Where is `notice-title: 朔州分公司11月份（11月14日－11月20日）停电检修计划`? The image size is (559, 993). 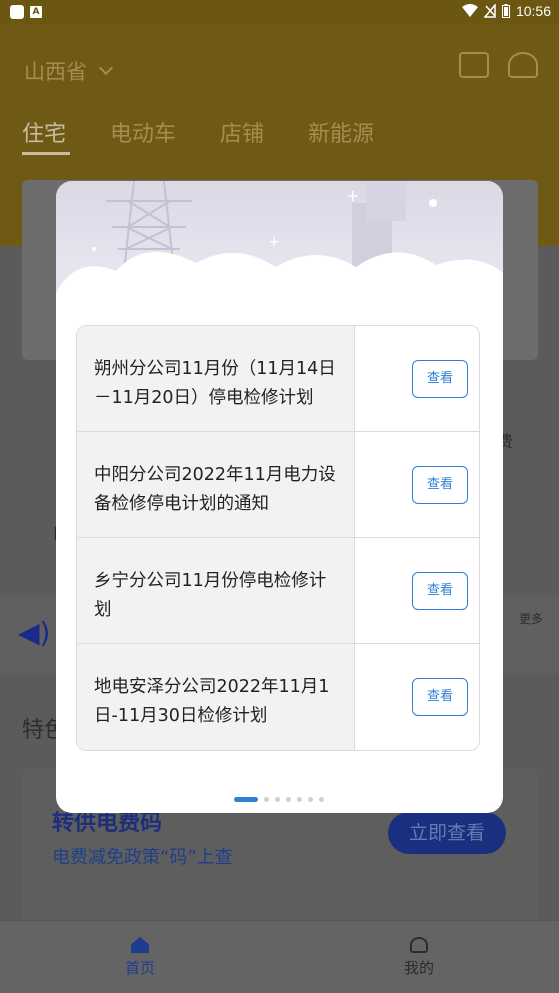
notice-title: 朔州分公司11月份（11月14日－11月20日）停电检修计划 is located at coordinates (216, 378).